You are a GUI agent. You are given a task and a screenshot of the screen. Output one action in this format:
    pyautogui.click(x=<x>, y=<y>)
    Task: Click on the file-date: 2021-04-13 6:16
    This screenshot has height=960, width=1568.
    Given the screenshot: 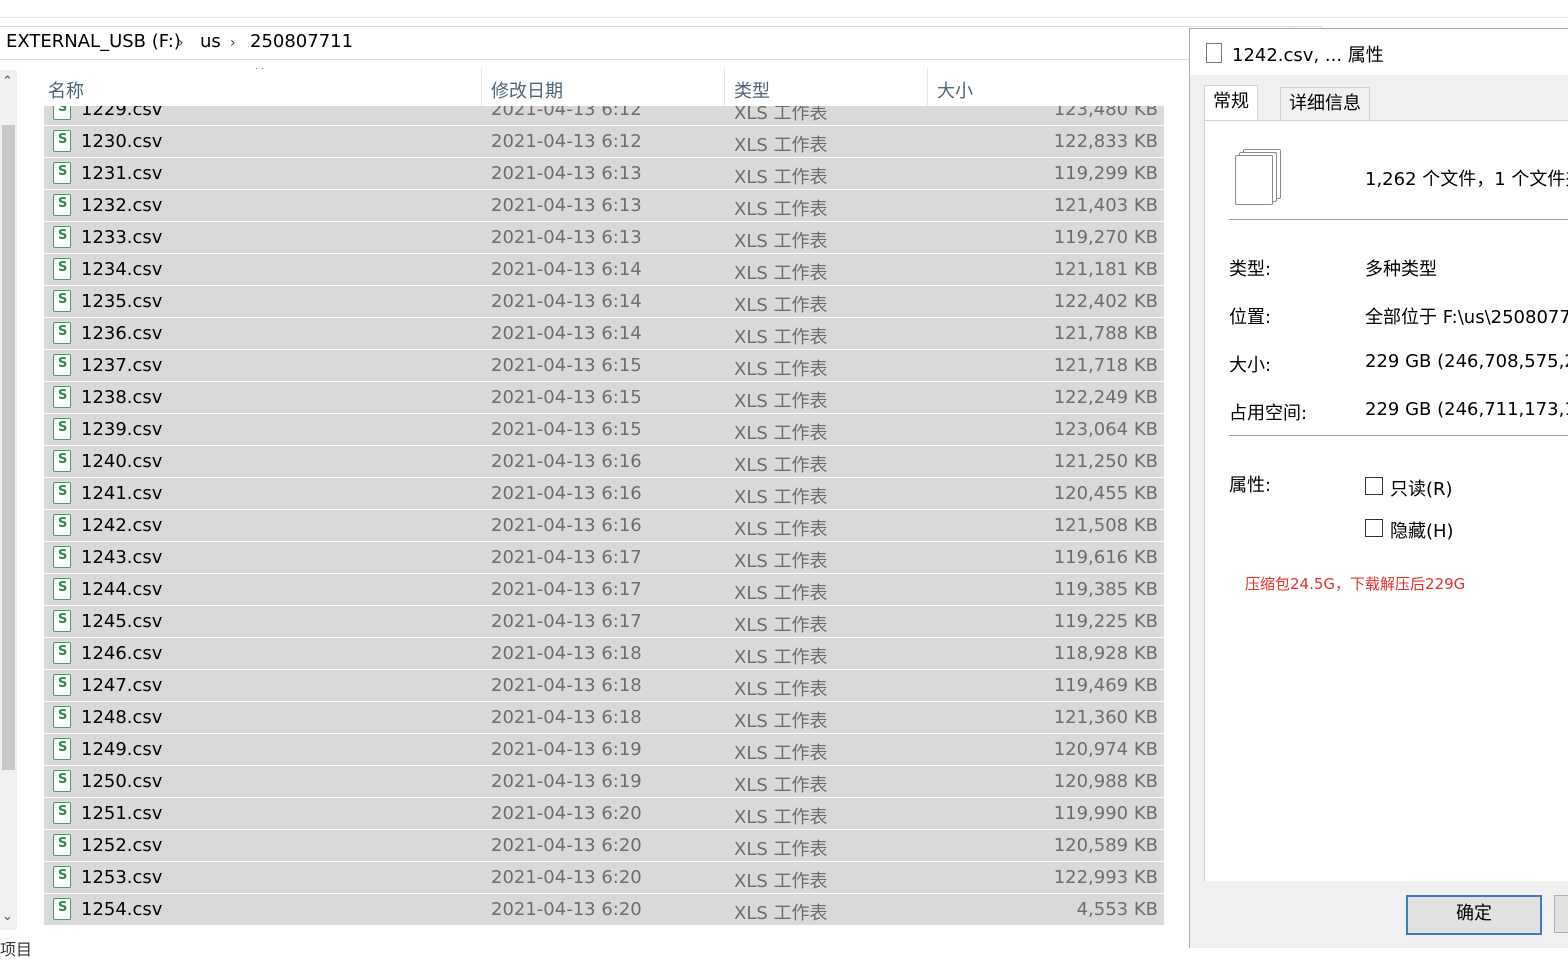 What is the action you would take?
    pyautogui.click(x=566, y=461)
    